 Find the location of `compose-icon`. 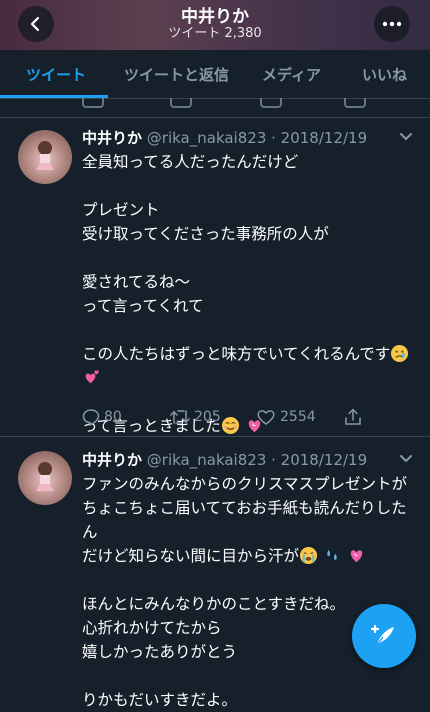

compose-icon is located at coordinates (382, 635).